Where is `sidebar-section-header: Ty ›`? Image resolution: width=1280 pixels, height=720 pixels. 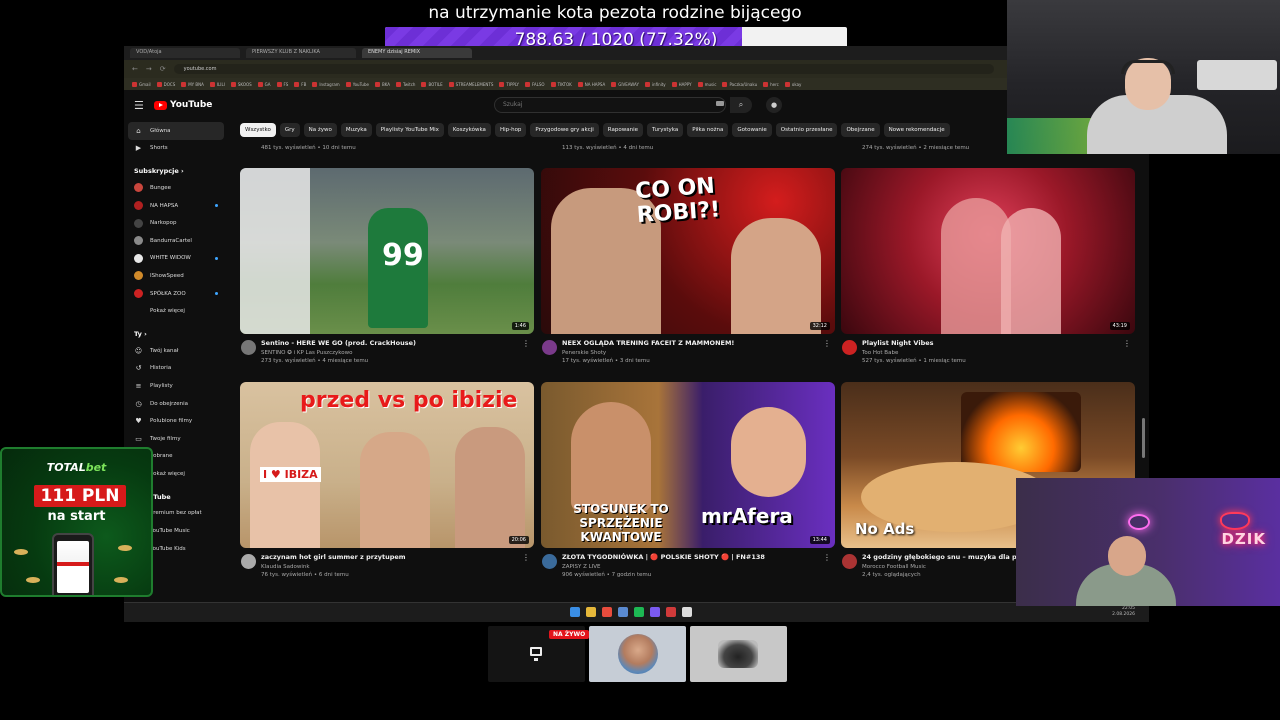 sidebar-section-header: Ty › is located at coordinates (176, 334).